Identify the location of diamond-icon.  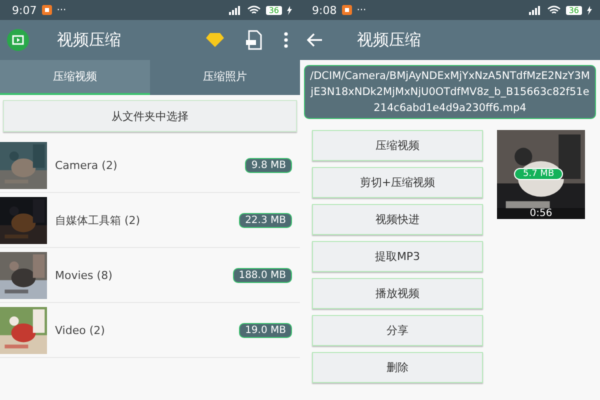
(215, 40).